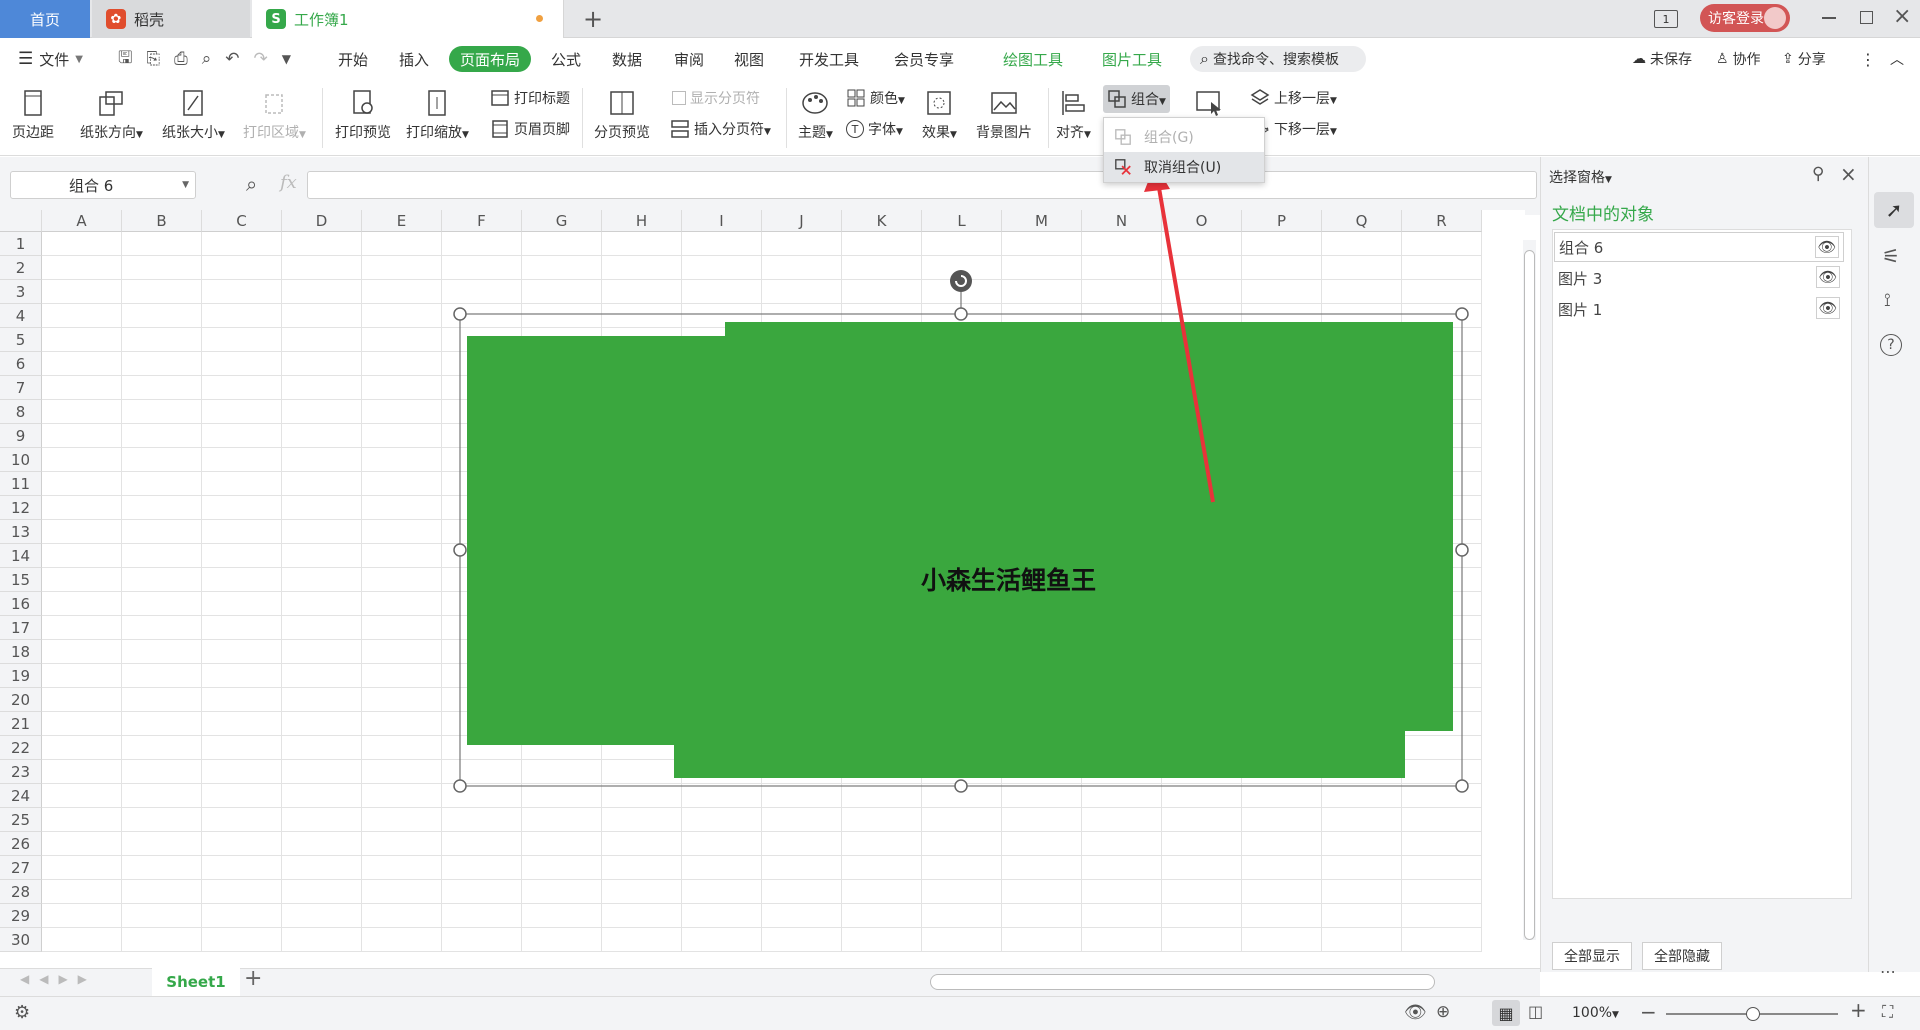  I want to click on row-header: 2, so click(21, 268).